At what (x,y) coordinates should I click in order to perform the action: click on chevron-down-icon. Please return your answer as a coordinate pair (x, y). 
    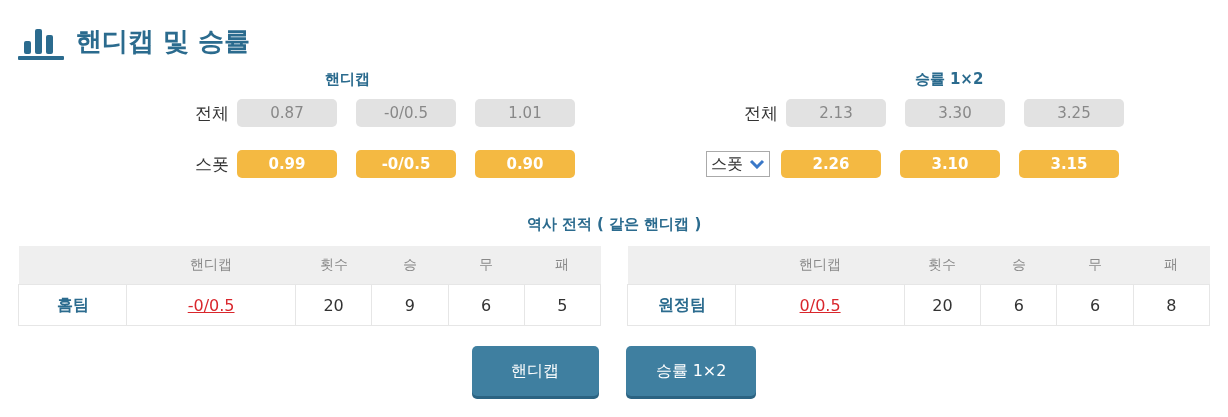
    Looking at the image, I should click on (757, 164).